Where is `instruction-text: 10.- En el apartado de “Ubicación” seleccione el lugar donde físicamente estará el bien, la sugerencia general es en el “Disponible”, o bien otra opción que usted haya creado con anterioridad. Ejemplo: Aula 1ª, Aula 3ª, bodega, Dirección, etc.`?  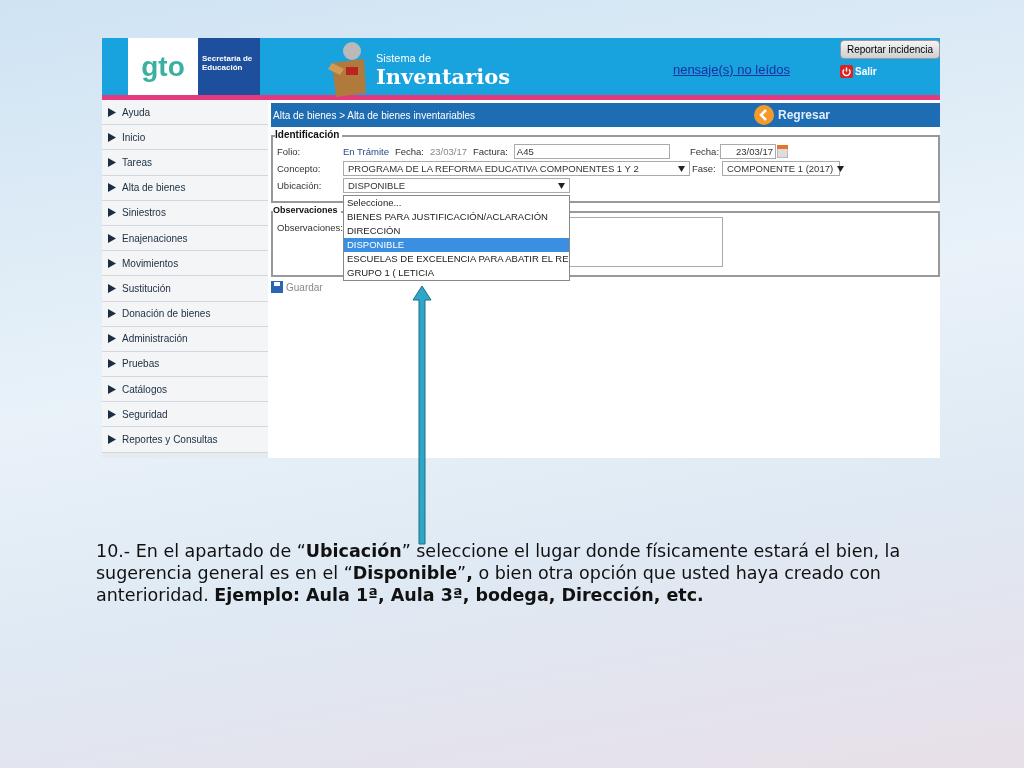 instruction-text: 10.- En el apartado de “Ubicación” seleccione el lugar donde físicamente estará el bien, la sugerencia general es en el “Disponible”, o bien otra opción que usted haya creado con anterioridad. Ejemplo: Aula 1ª, Aula 3ª, bodega, Dirección, etc. is located at coordinates (499, 573).